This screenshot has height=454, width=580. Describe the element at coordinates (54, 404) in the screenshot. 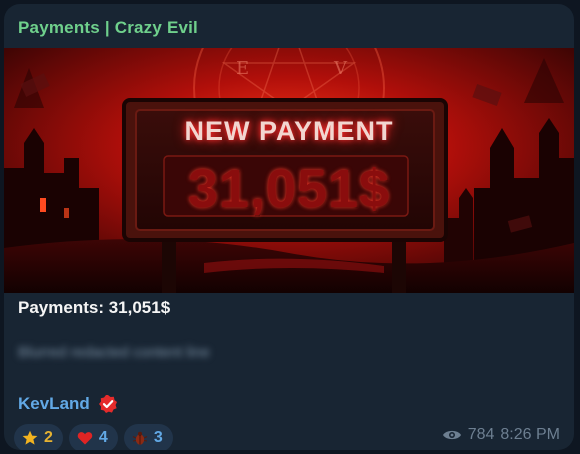

I see `author-name: KevLand` at that location.